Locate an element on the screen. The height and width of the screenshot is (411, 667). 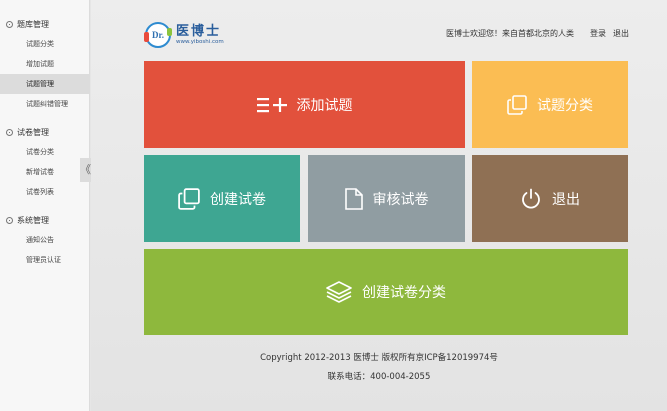
sidebar-group-title: 题库管理 is located at coordinates (33, 24).